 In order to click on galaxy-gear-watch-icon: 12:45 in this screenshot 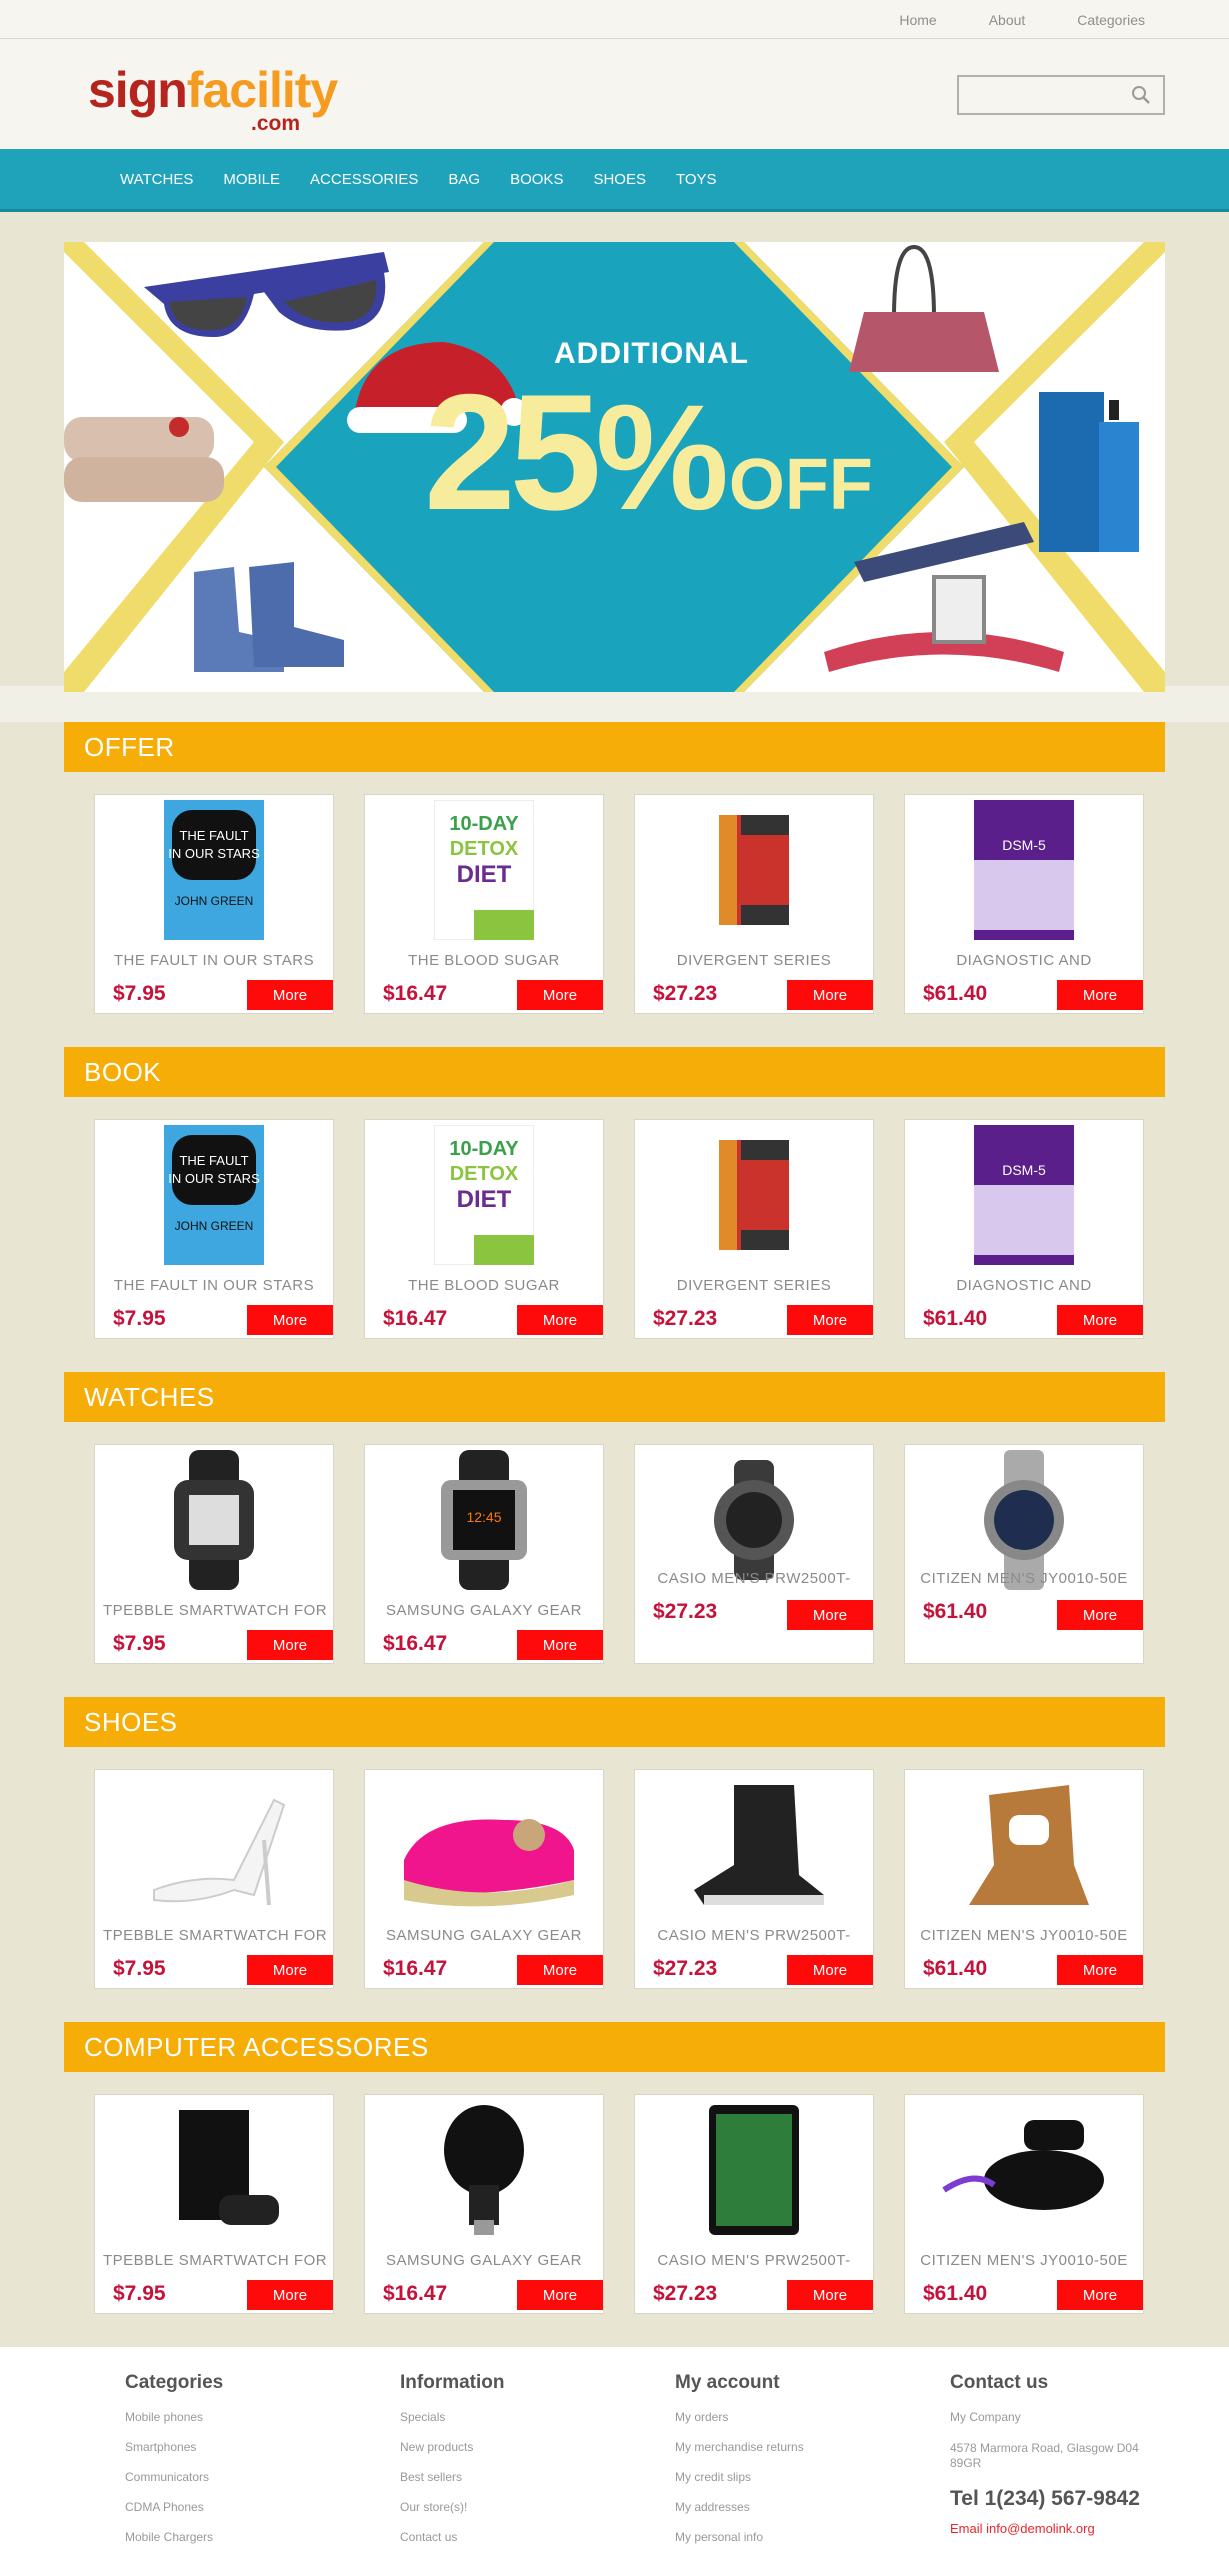, I will do `click(484, 1520)`.